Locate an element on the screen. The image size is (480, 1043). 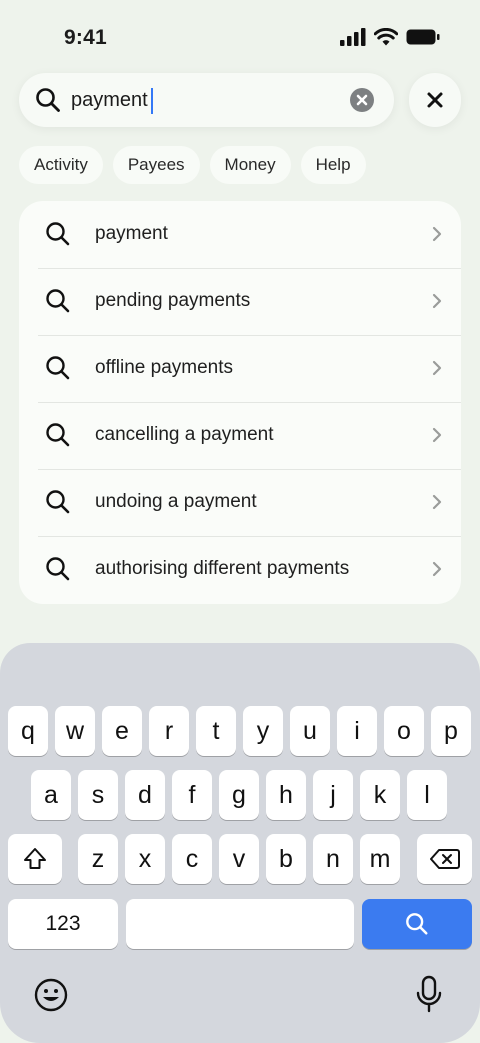
search-field is located at coordinates (206, 100).